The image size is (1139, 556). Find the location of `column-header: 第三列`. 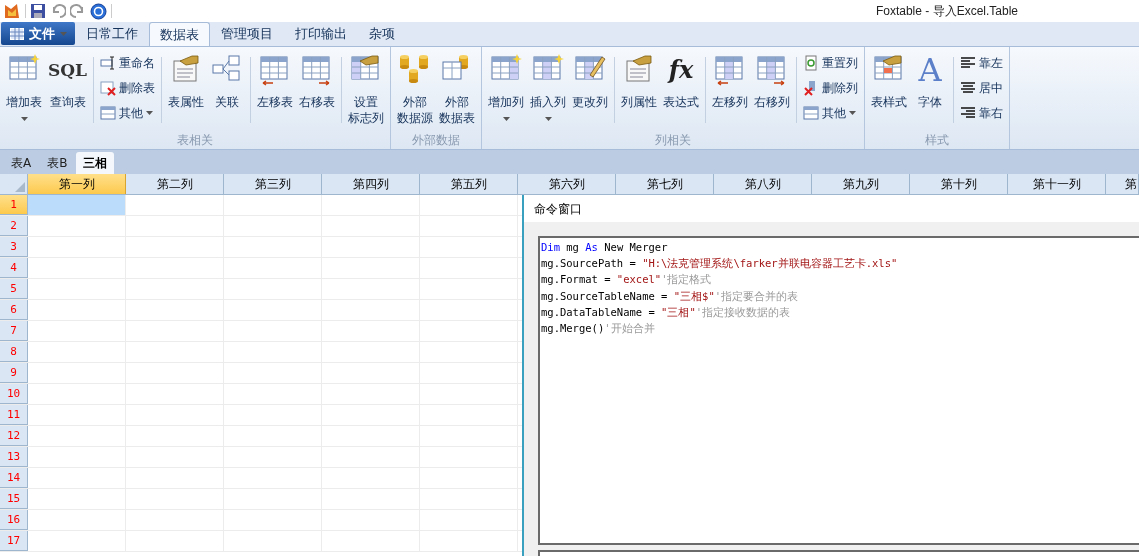

column-header: 第三列 is located at coordinates (273, 184).